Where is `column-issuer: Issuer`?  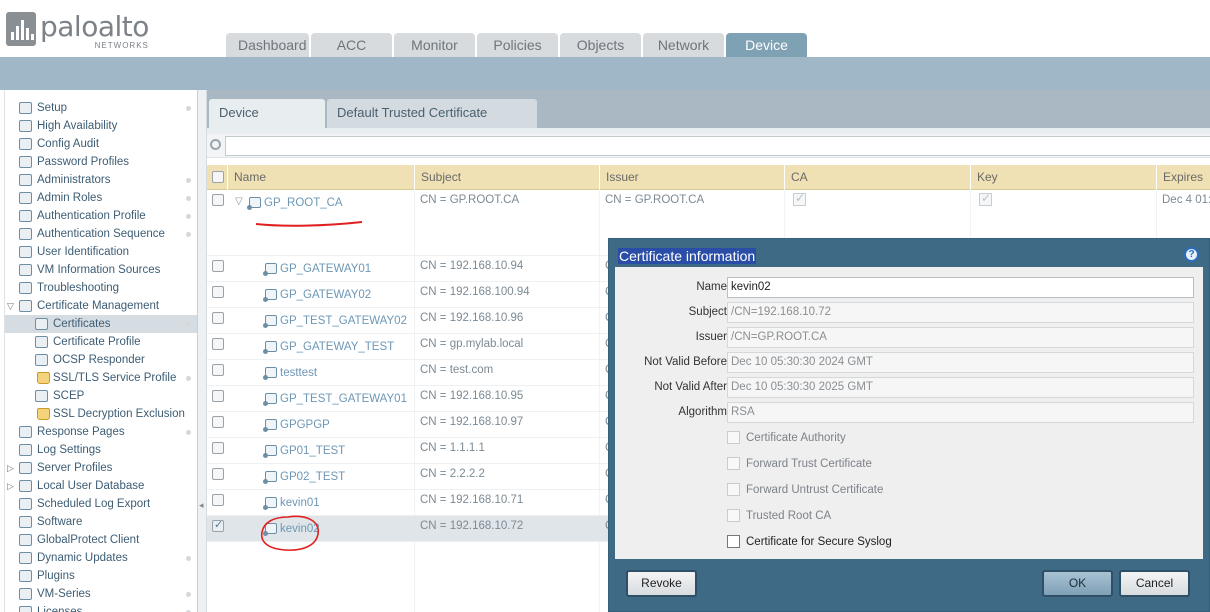
column-issuer: Issuer is located at coordinates (692, 177).